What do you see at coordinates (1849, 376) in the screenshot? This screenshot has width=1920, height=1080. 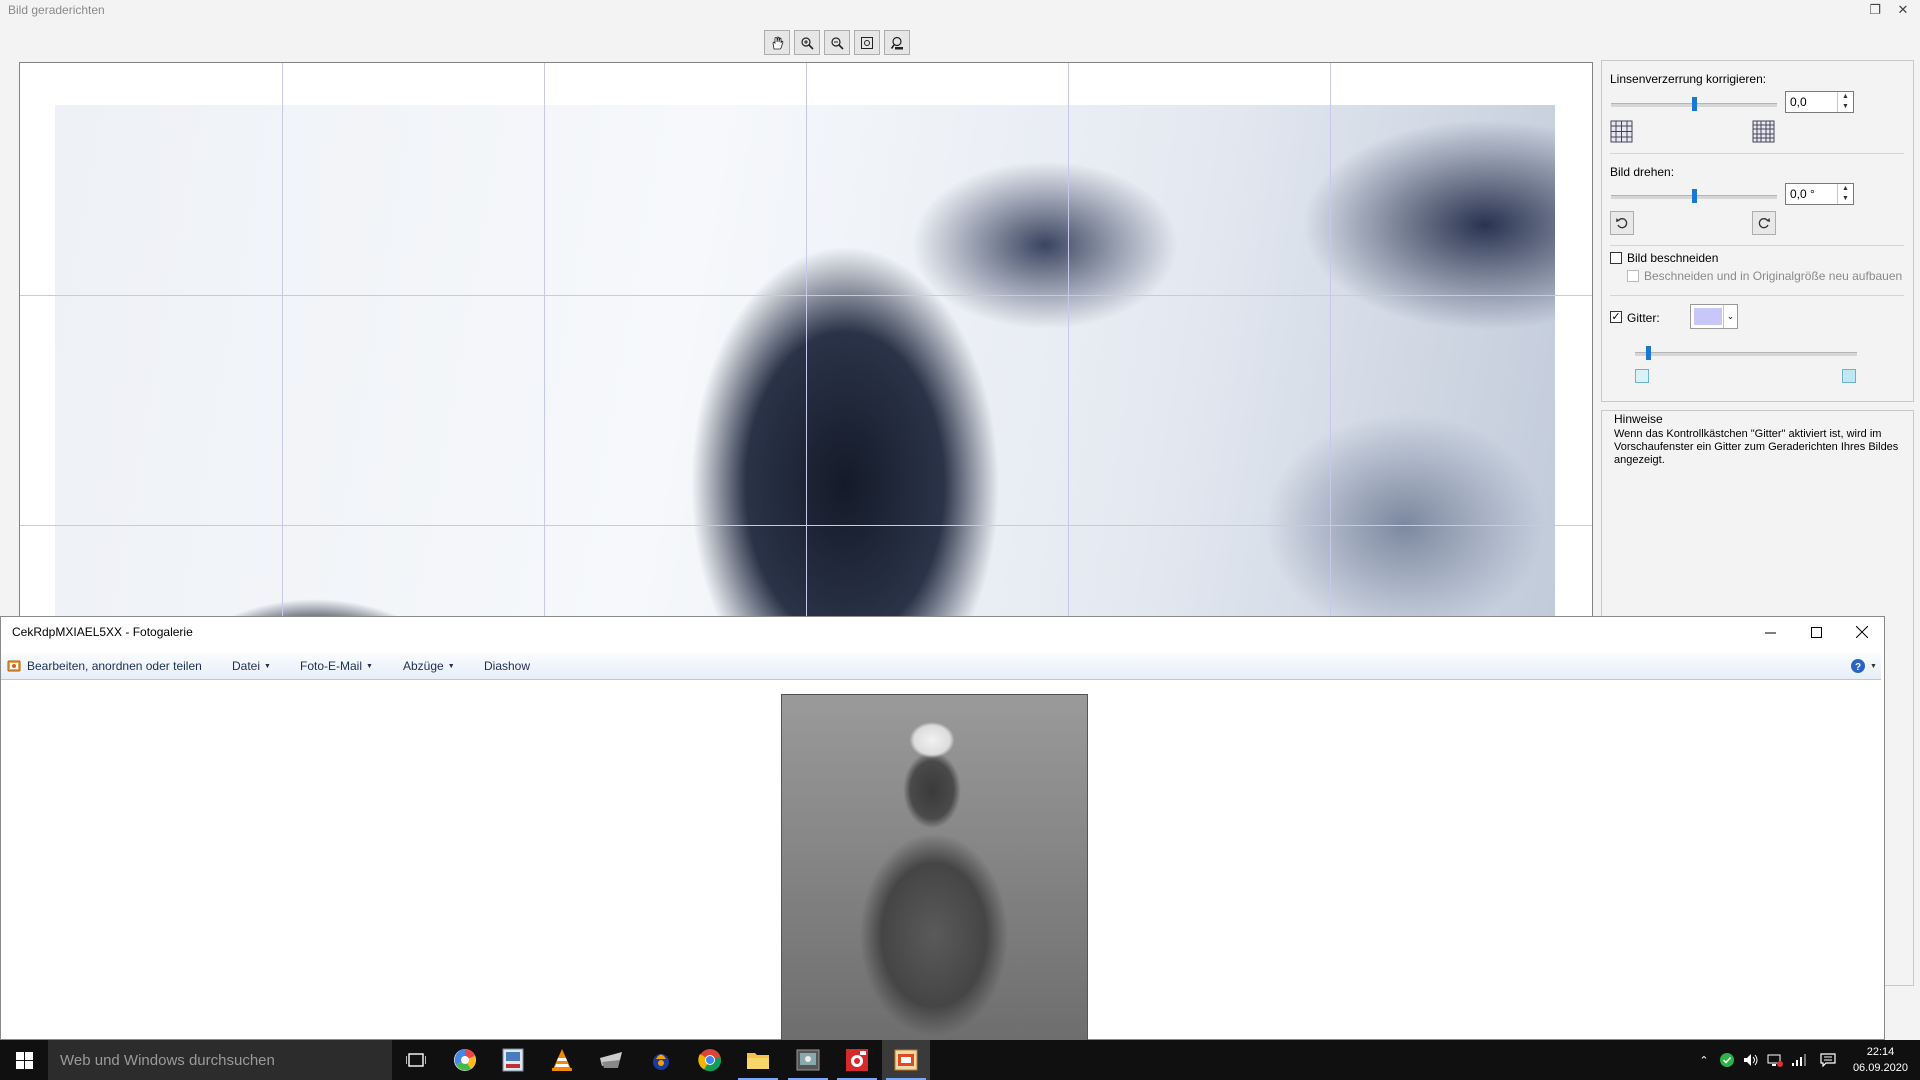 I see `coarse-grid-icon` at bounding box center [1849, 376].